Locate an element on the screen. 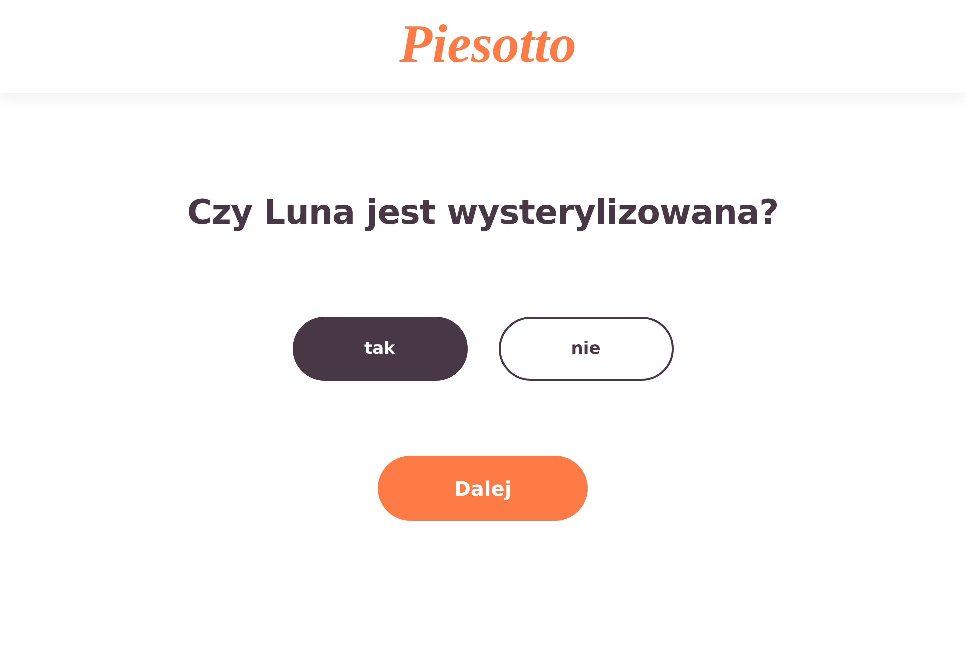 The image size is (966, 668). answer-option: tak is located at coordinates (380, 349).